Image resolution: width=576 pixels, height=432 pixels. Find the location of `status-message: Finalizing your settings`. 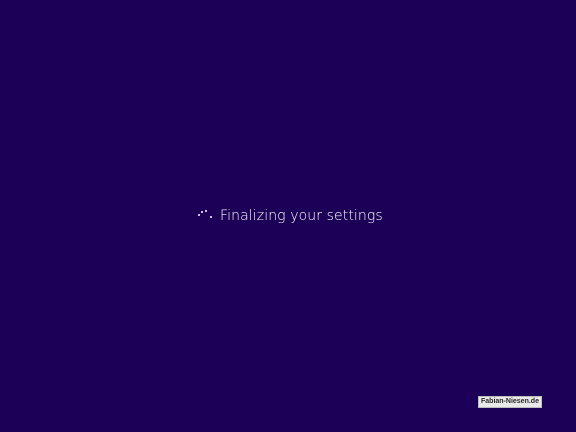

status-message: Finalizing your settings is located at coordinates (301, 216).